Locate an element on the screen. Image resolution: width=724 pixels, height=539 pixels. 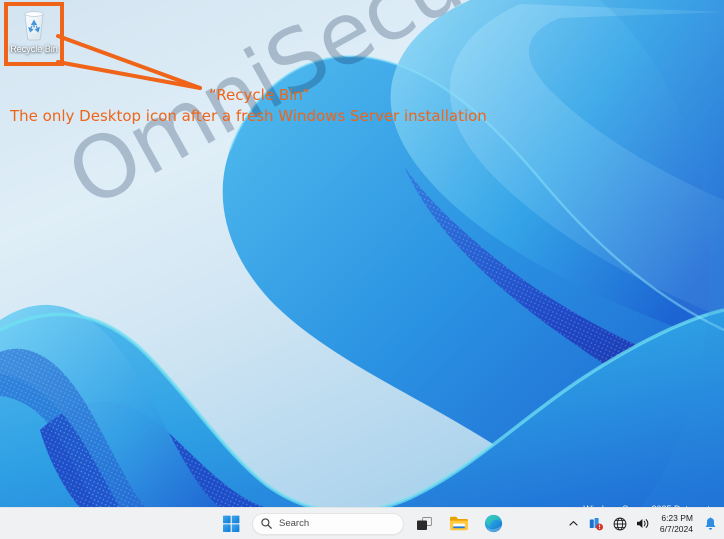
taskbar-button-file-explorer is located at coordinates (459, 524).